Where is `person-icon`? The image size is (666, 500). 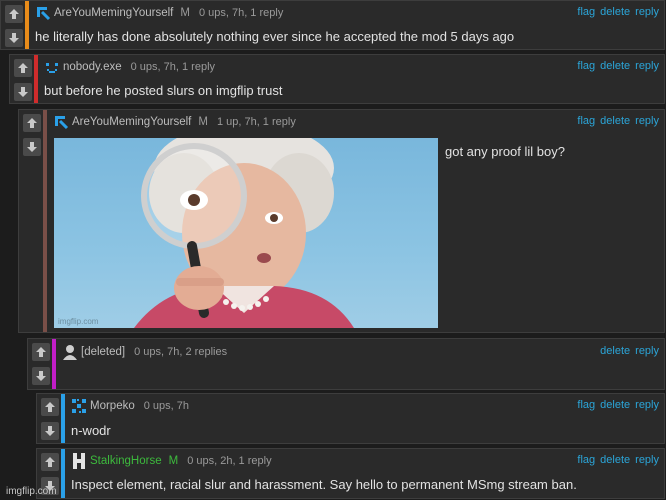 person-icon is located at coordinates (70, 352).